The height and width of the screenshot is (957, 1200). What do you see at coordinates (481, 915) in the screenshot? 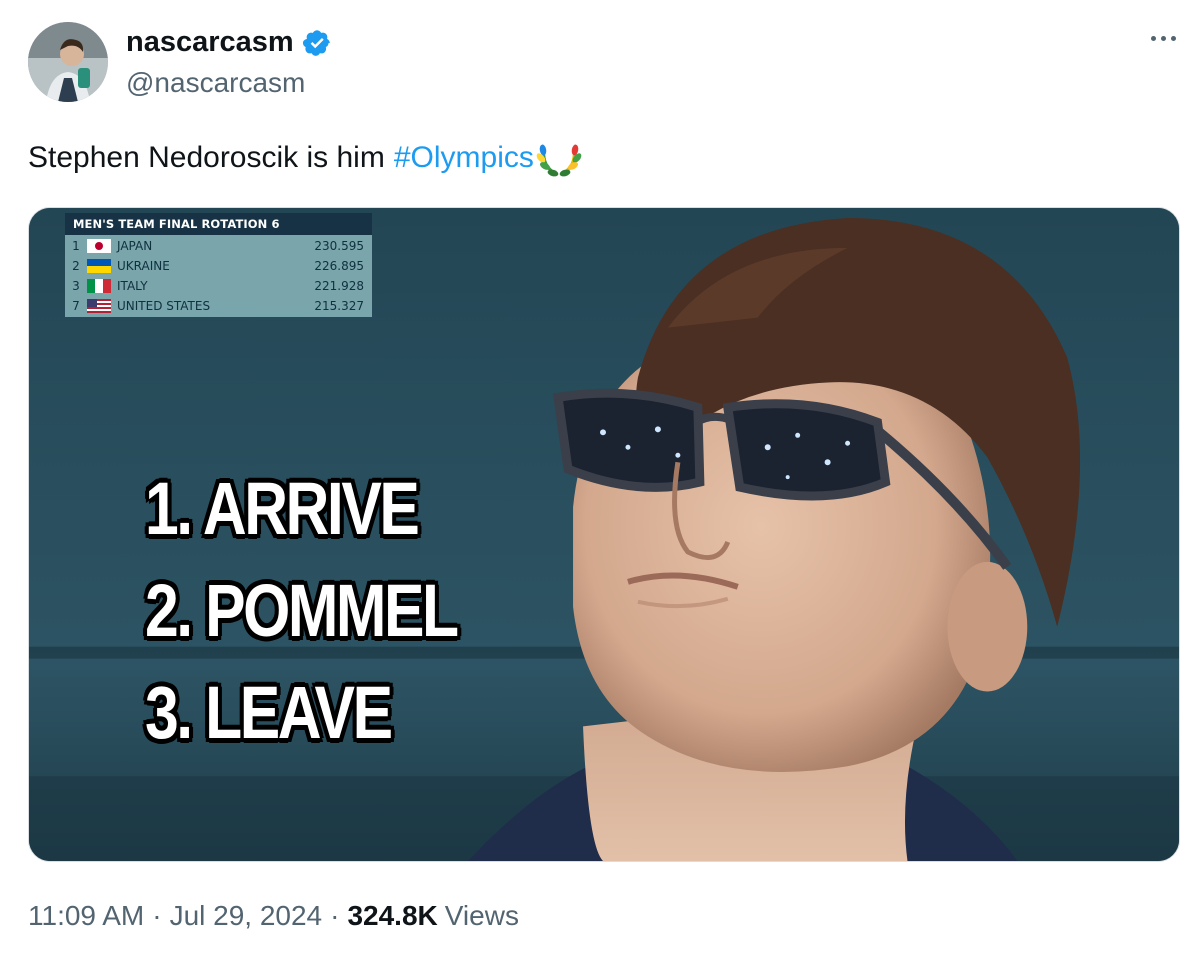
I see `views-label: Views` at bounding box center [481, 915].